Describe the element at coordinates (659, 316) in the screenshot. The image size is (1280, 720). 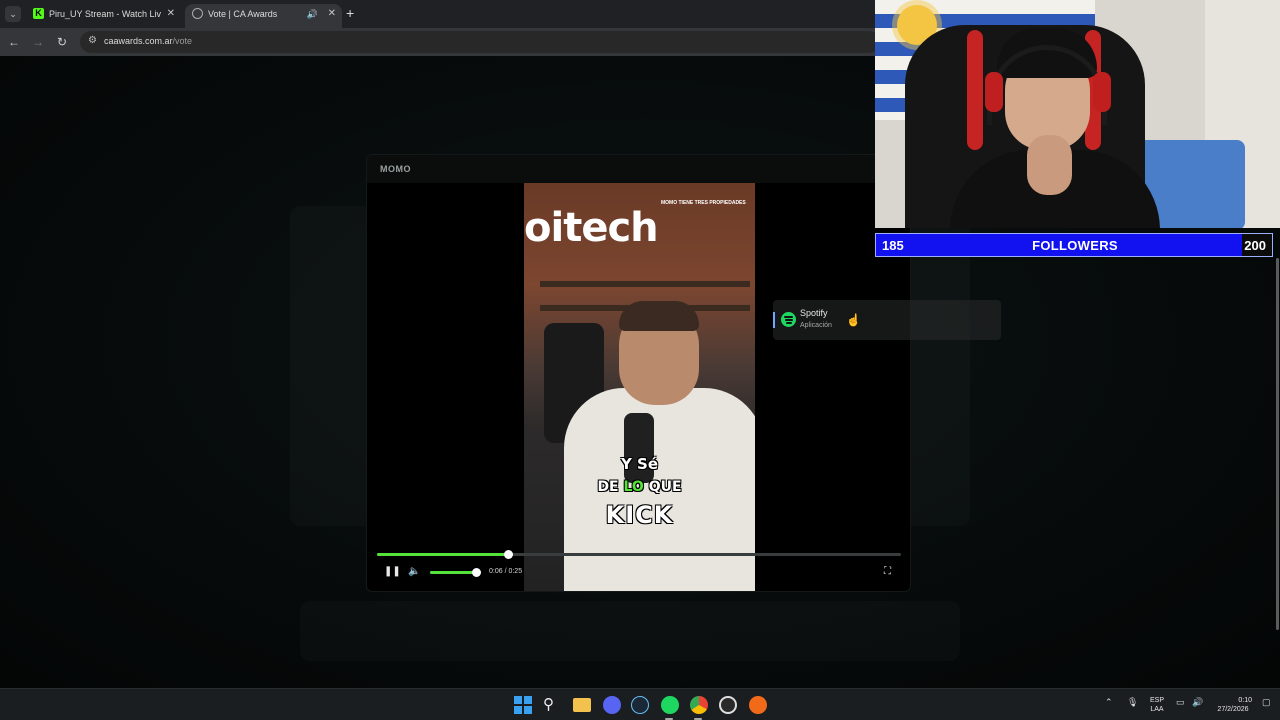
I see `person-hair` at that location.